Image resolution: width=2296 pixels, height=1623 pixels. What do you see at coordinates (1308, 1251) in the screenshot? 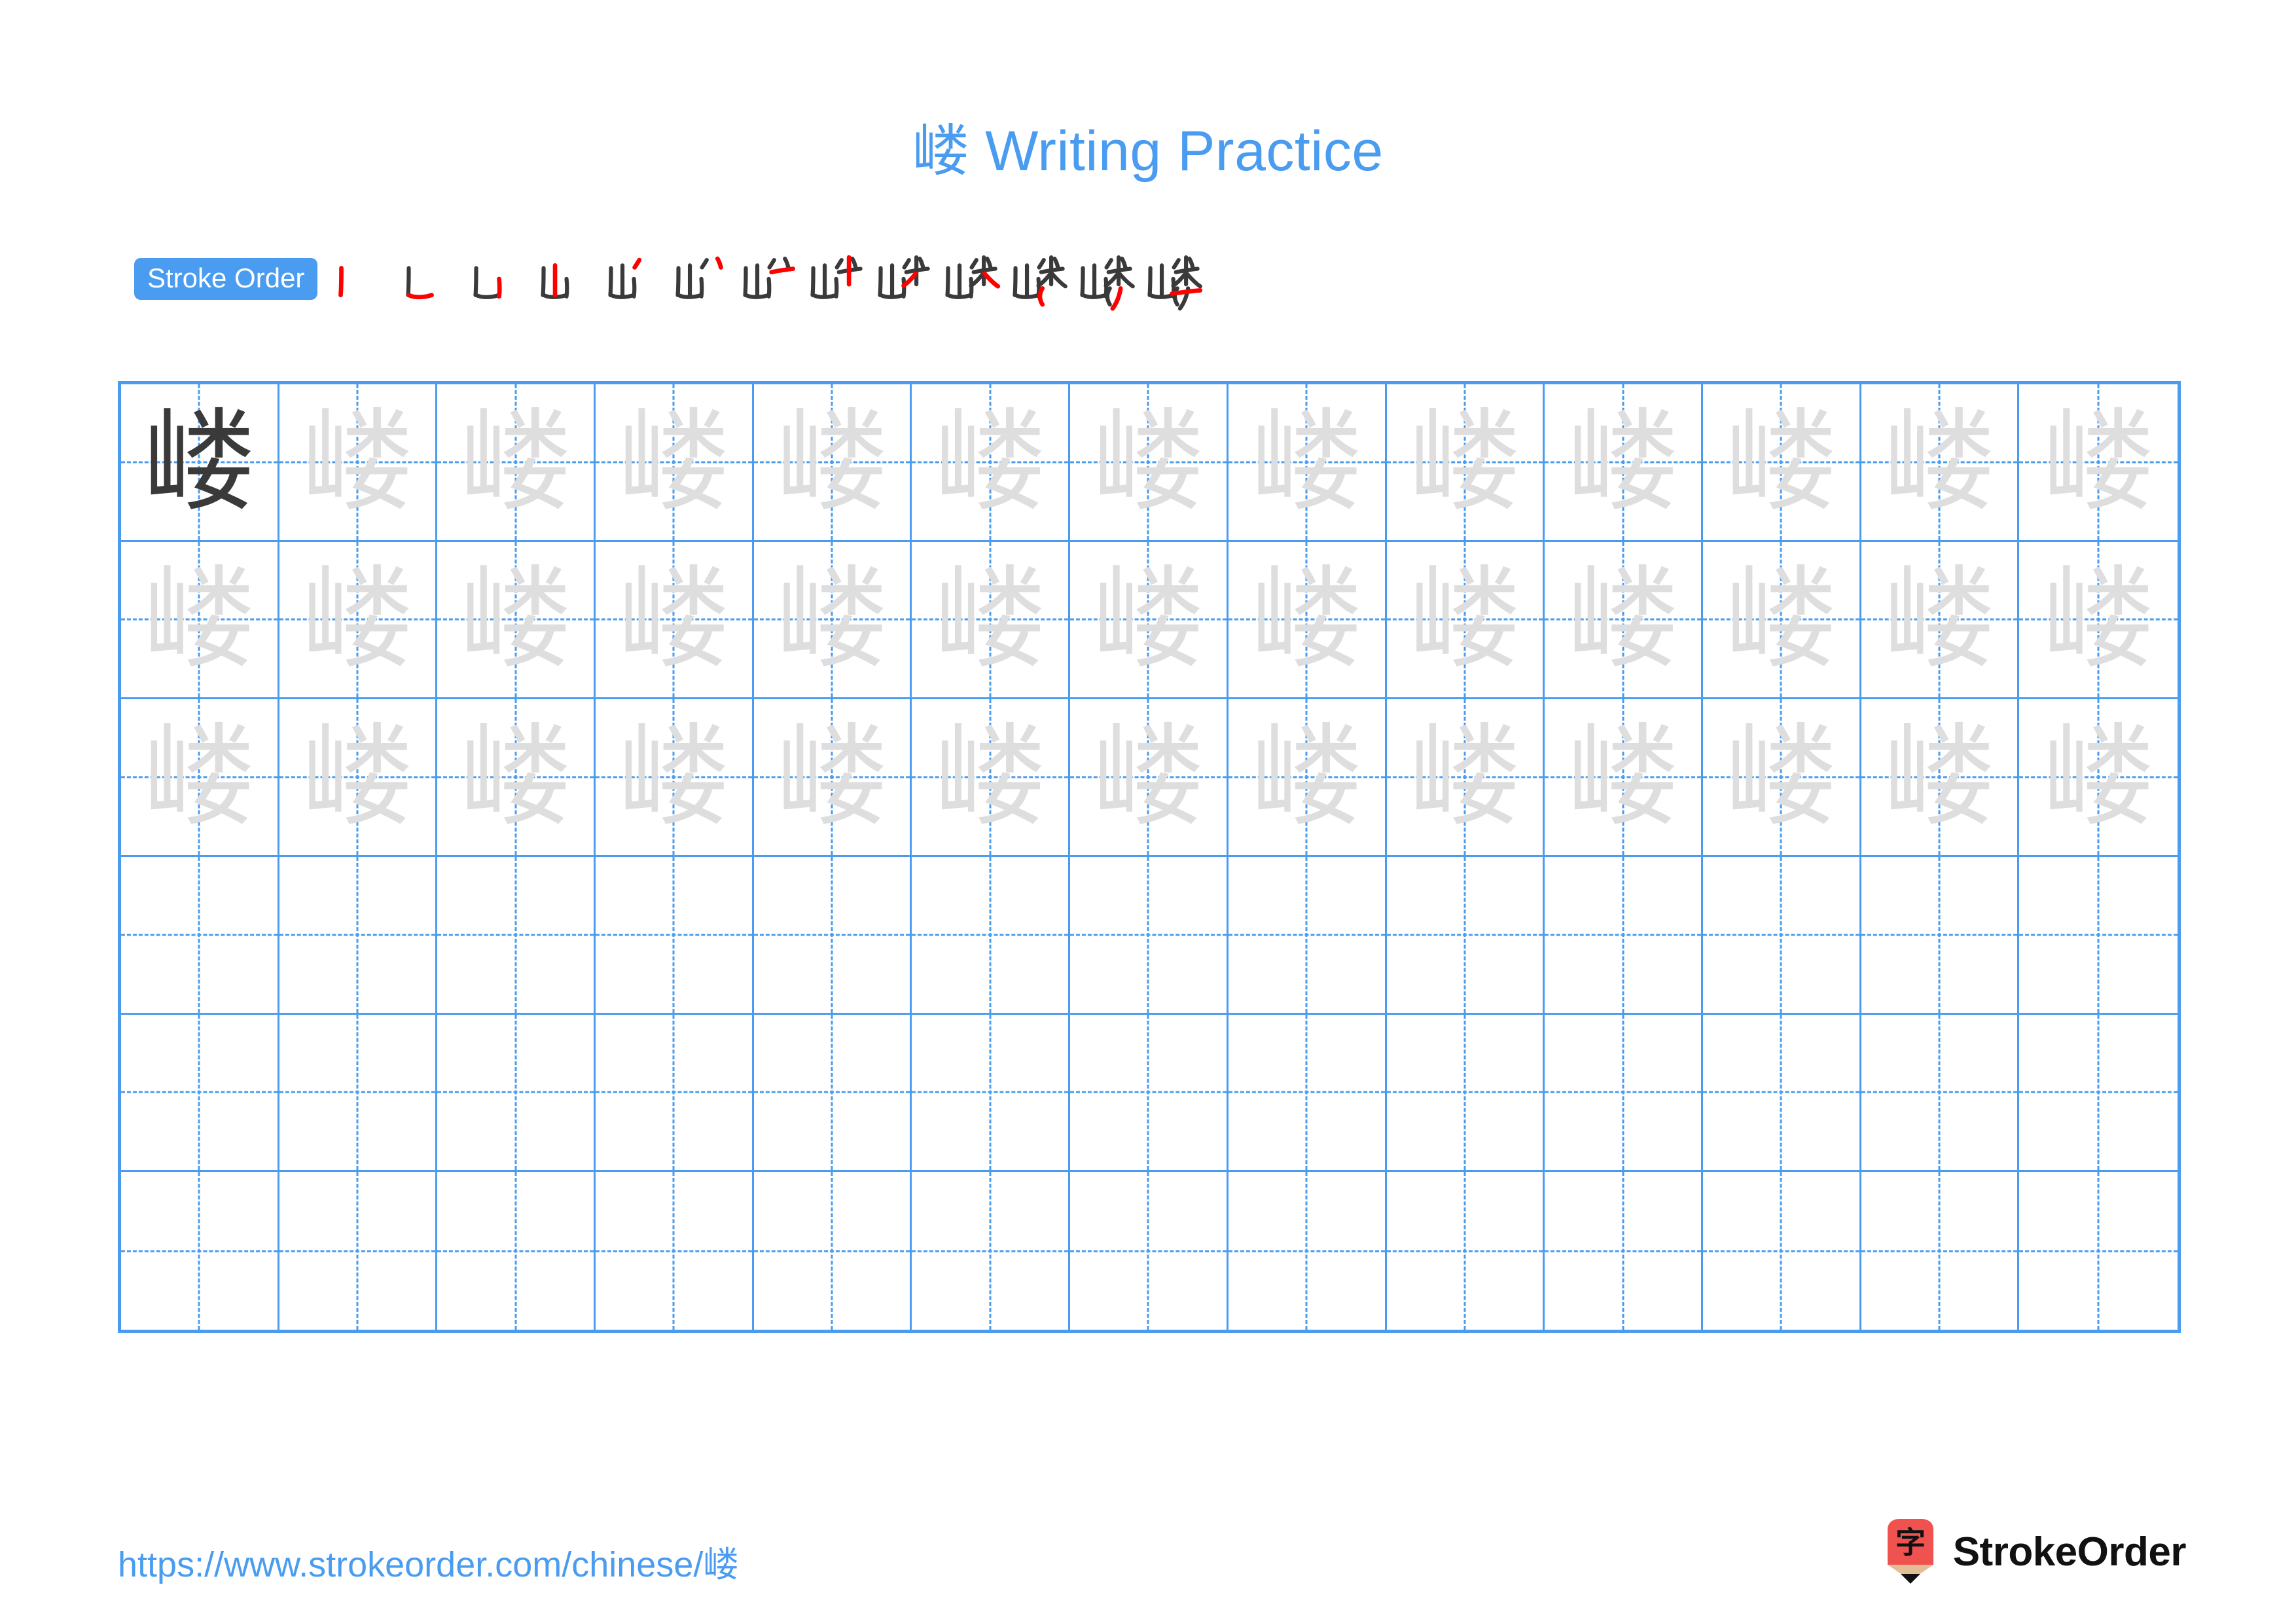
I see `practice-cell-r6-c8` at bounding box center [1308, 1251].